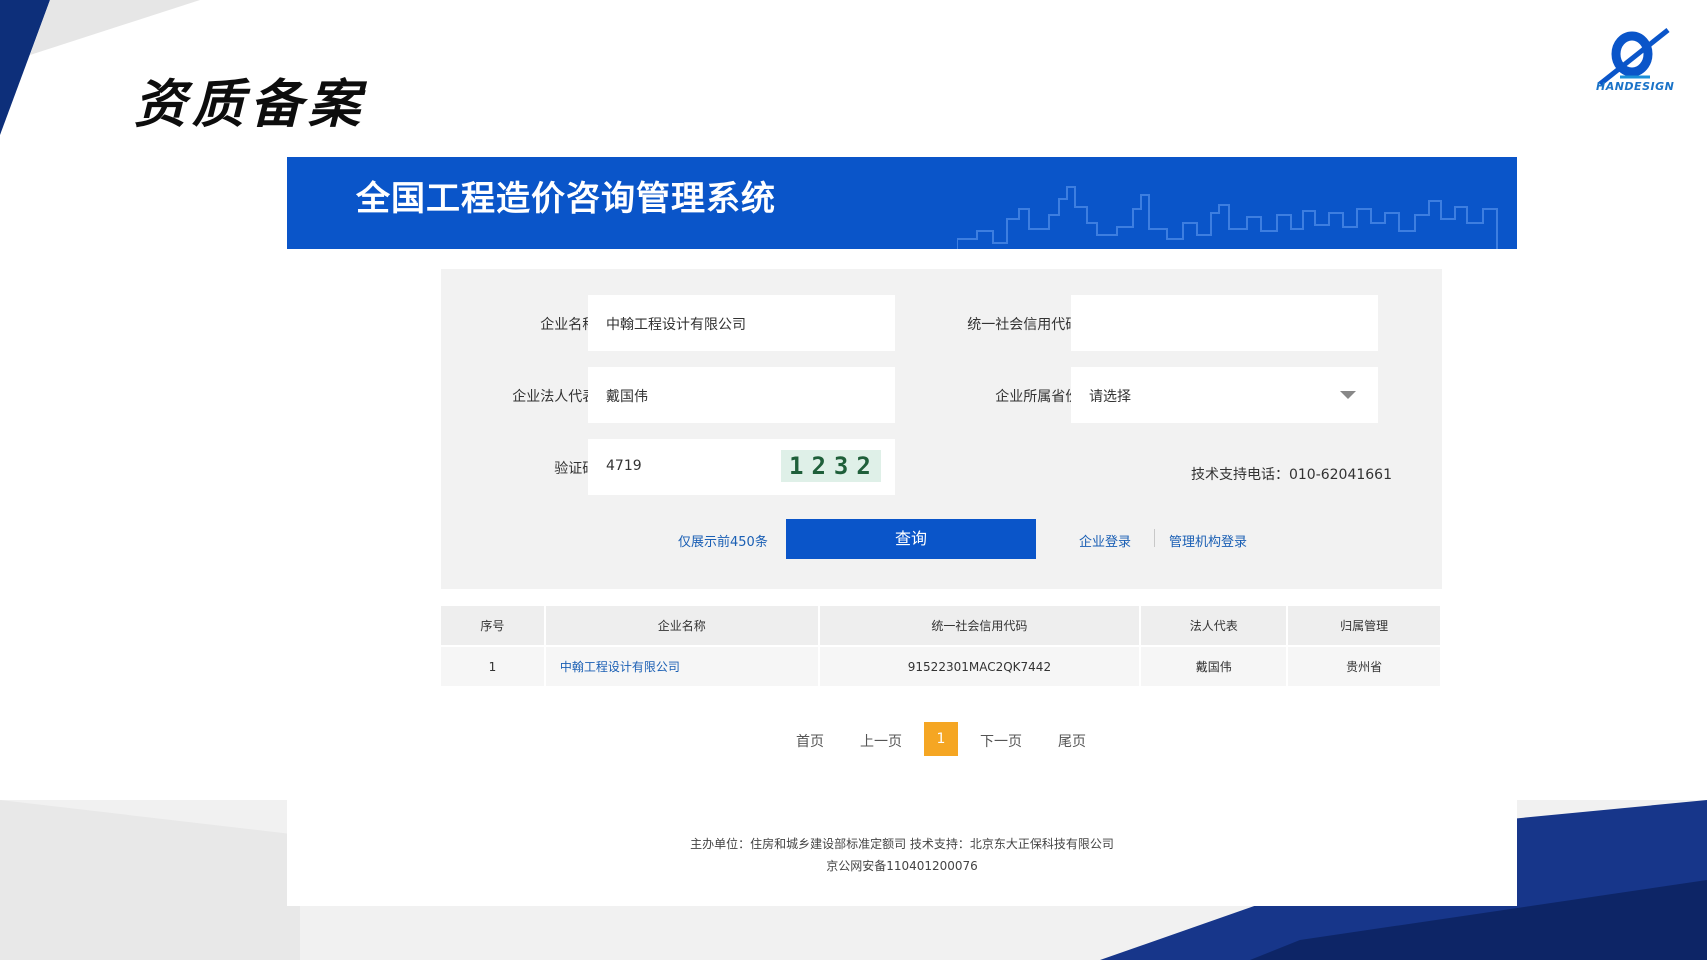 This screenshot has height=960, width=1707. Describe the element at coordinates (250, 105) in the screenshot. I see `slide-title: 资质备案` at that location.